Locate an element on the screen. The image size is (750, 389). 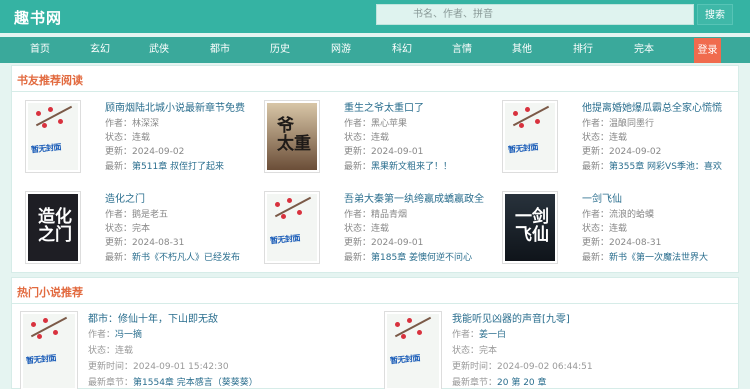
login-button: 登录 is located at coordinates (707, 50).